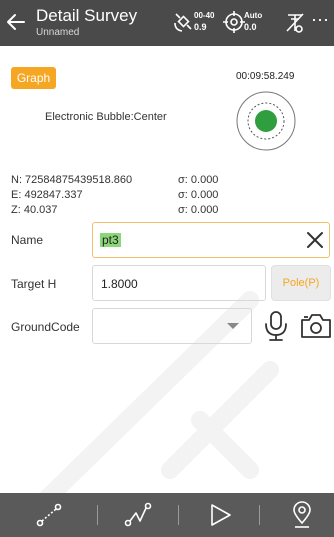 The width and height of the screenshot is (334, 537). Describe the element at coordinates (172, 326) in the screenshot. I see `ground-code-select` at that location.